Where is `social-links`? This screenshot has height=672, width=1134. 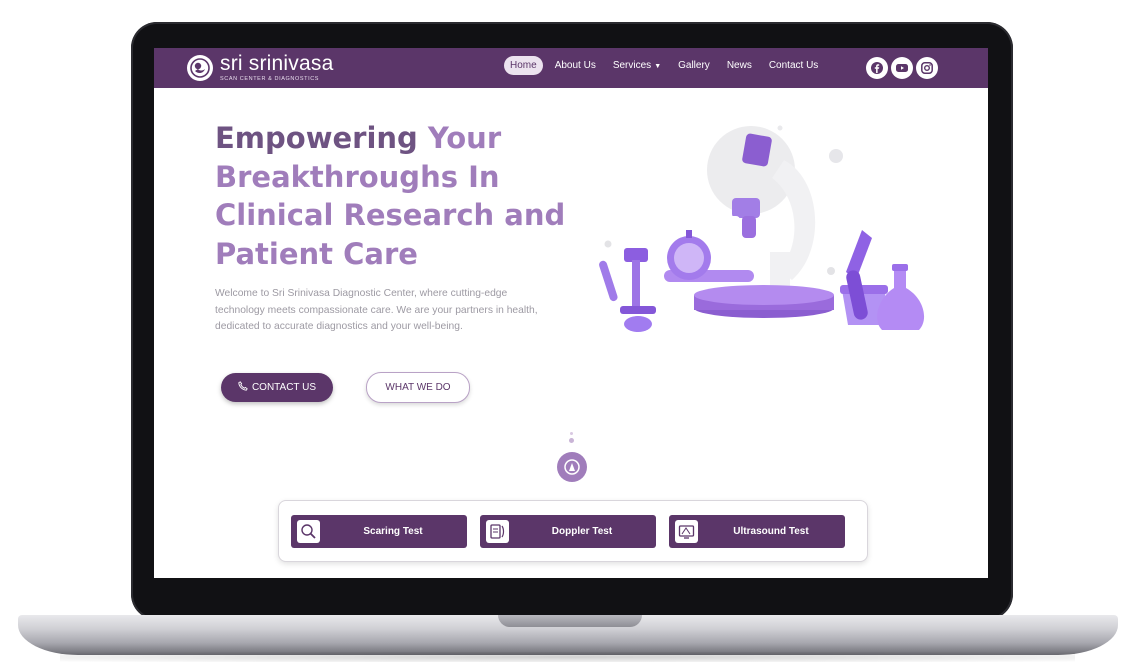
social-links is located at coordinates (902, 68).